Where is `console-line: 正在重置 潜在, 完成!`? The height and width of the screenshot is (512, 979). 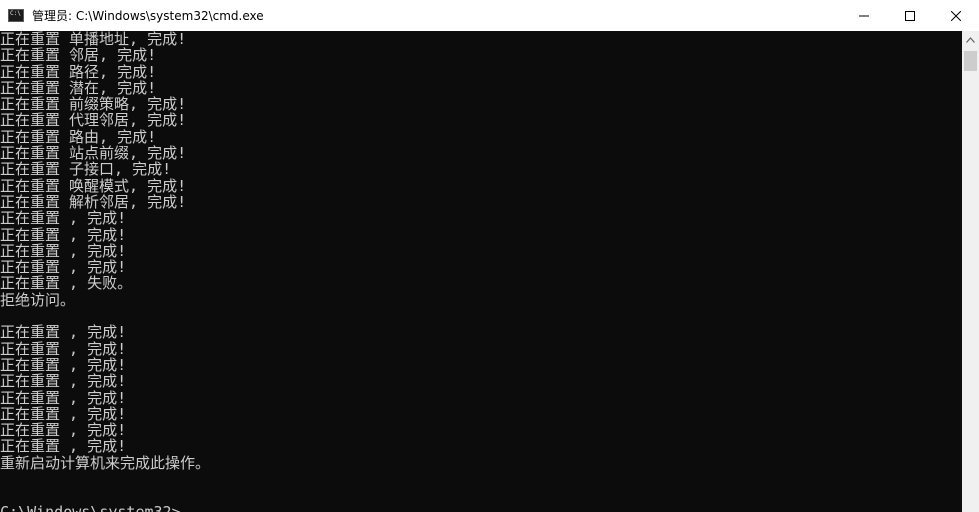
console-line: 正在重置 潜在, 完成! is located at coordinates (78, 87).